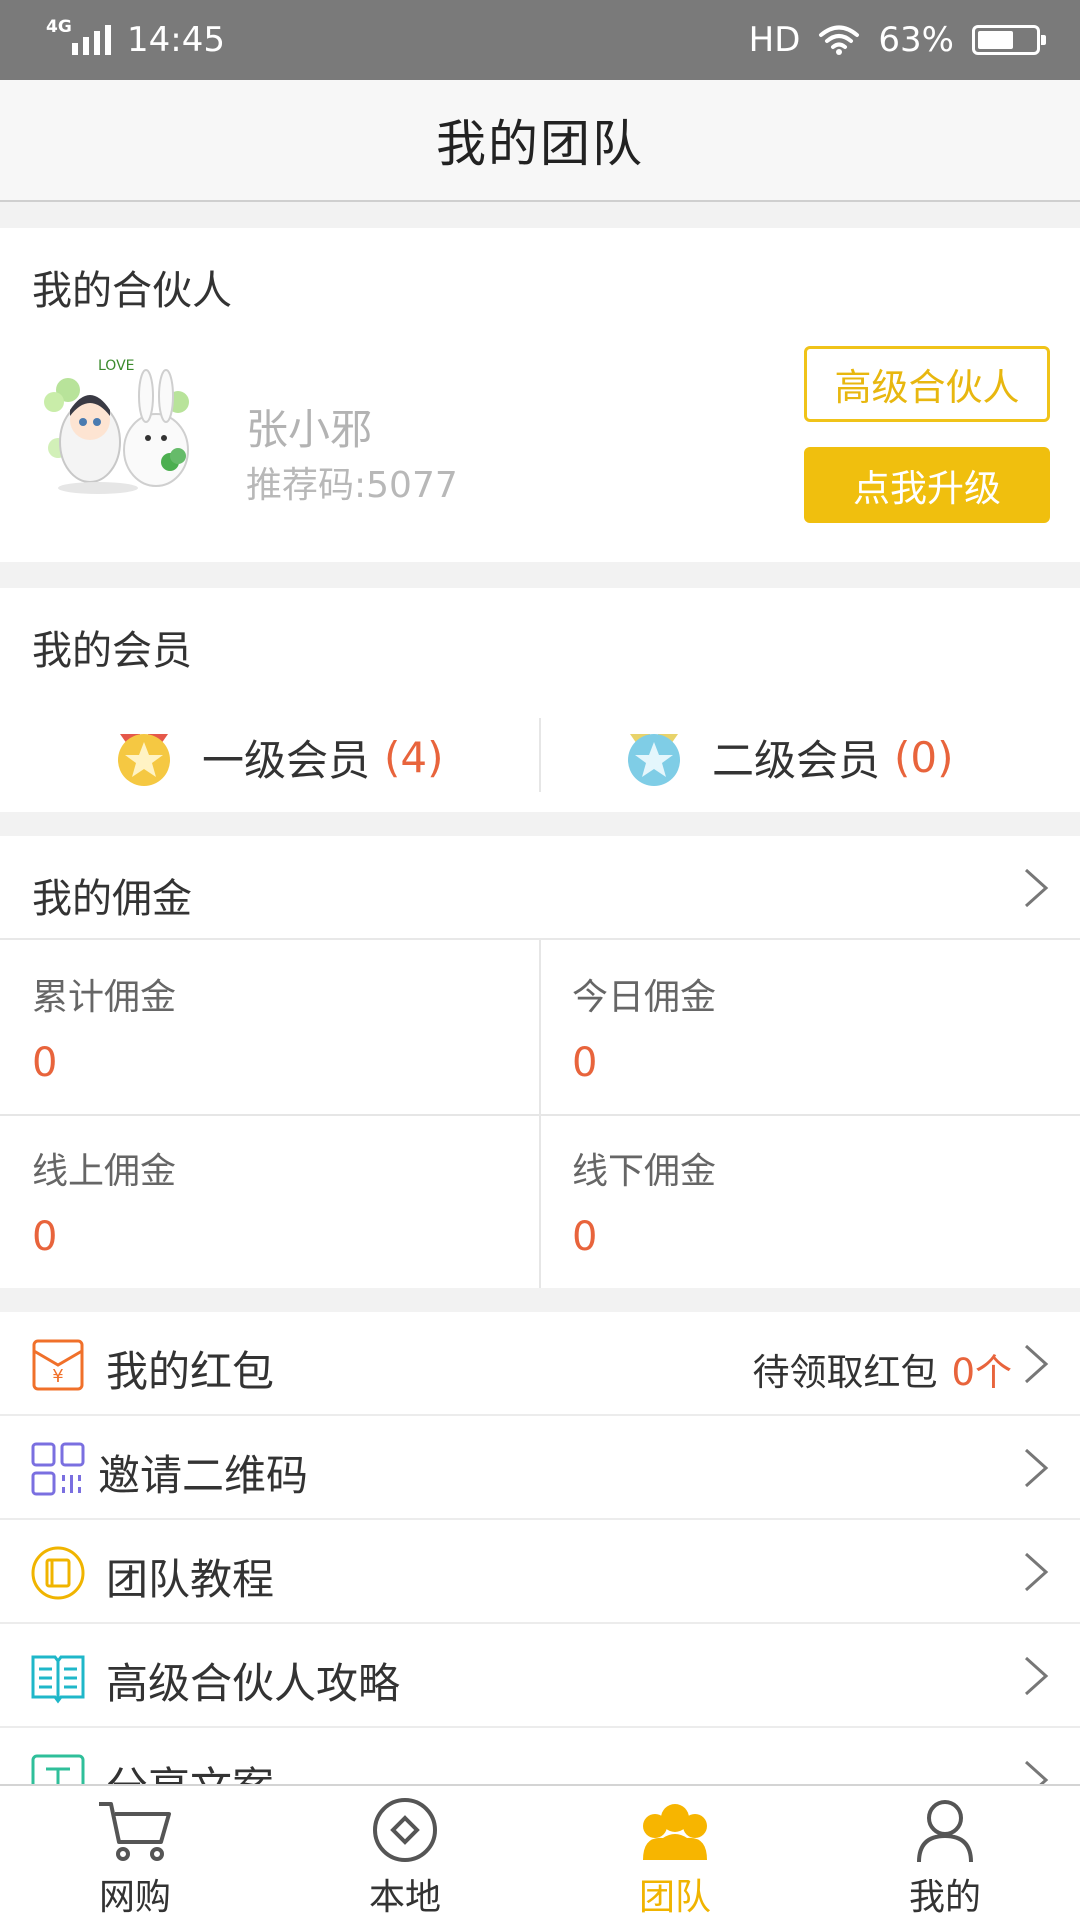  I want to click on status-time: 14:45, so click(176, 40).